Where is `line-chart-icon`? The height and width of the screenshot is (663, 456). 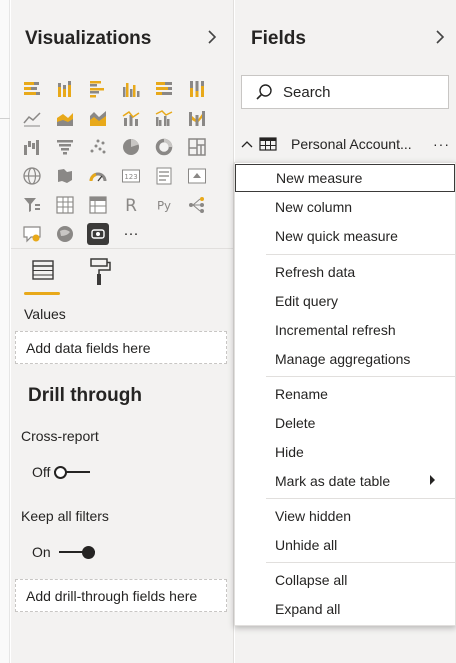
line-chart-icon is located at coordinates (32, 118).